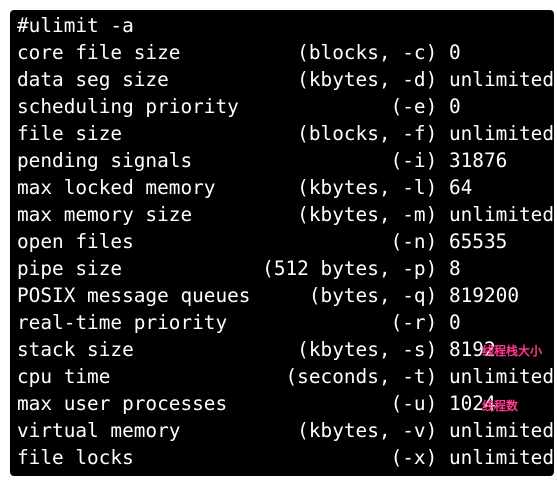 The image size is (557, 485). I want to click on terminal-output-line: file locks (-x) unlimited, so click(285, 457).